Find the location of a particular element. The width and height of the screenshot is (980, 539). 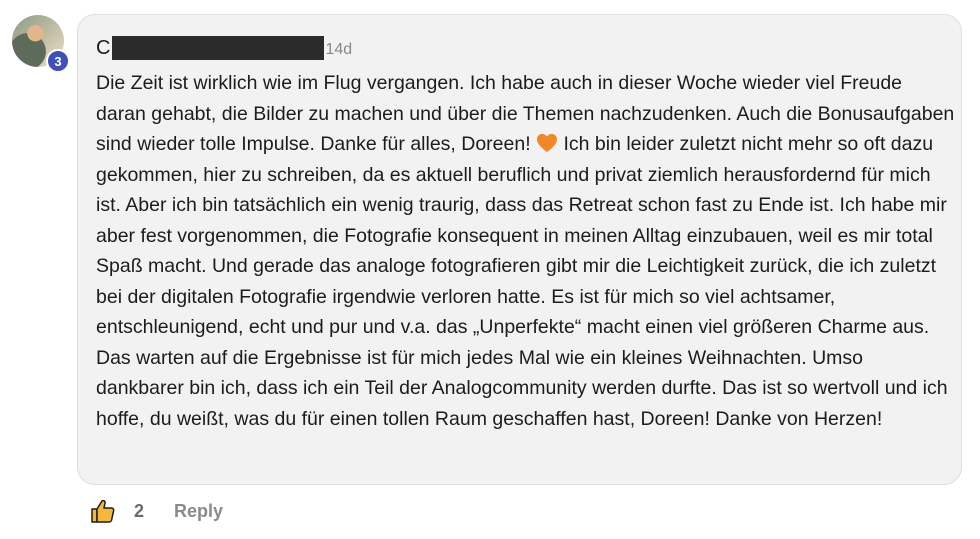

orange-heart-icon is located at coordinates (547, 143).